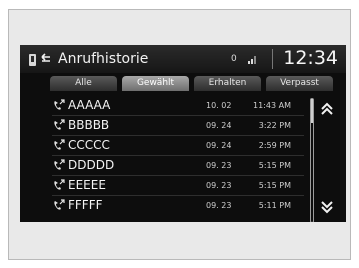 The height and width of the screenshot is (268, 359). I want to click on caller-name: CCCCC, so click(89, 145).